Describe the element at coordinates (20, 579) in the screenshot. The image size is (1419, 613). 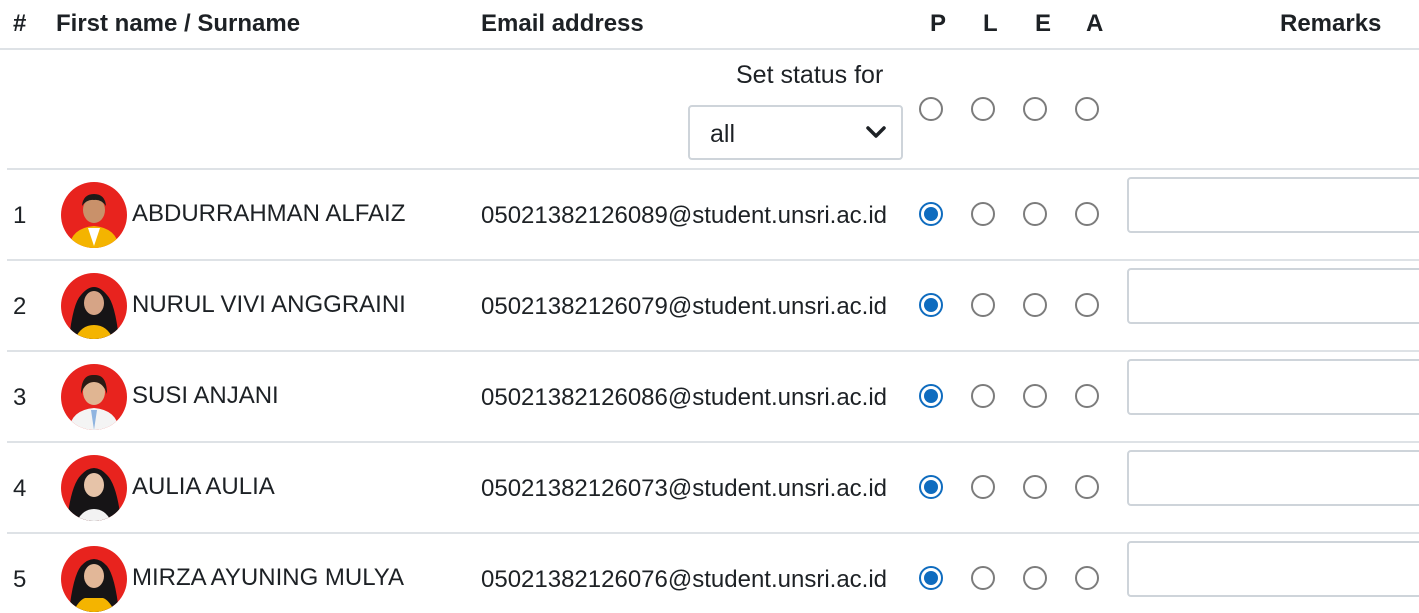
I see `row-number: 5` at that location.